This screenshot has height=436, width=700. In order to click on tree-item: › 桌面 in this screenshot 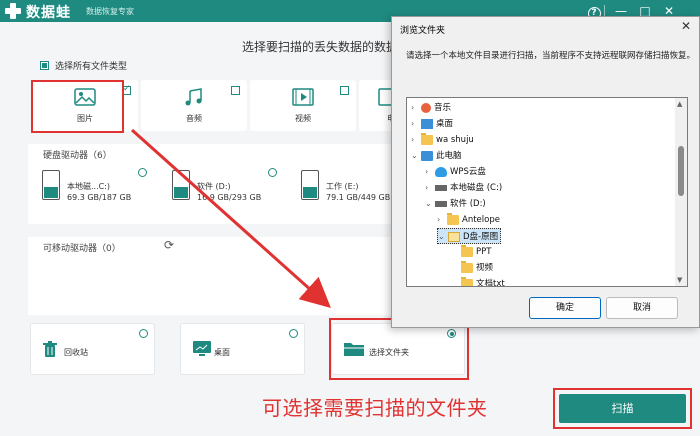, I will do `click(432, 124)`.